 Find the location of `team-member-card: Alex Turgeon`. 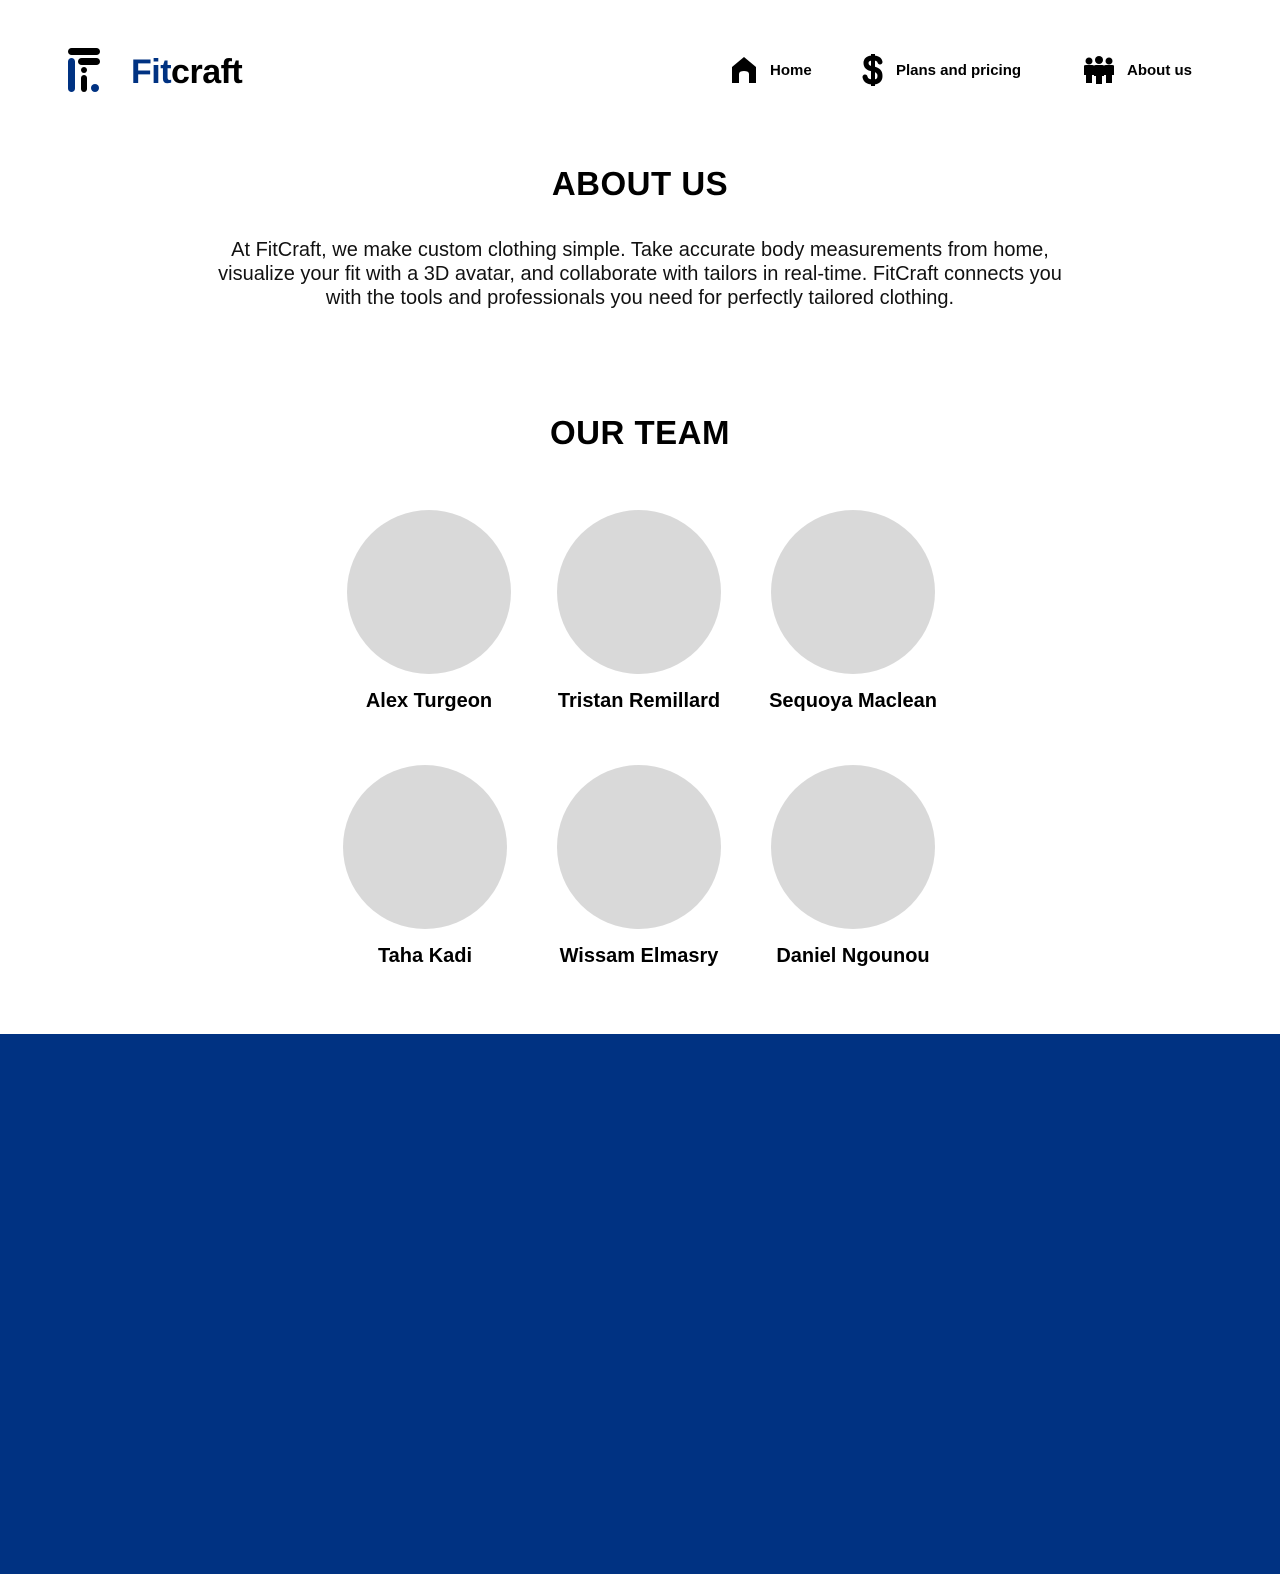

team-member-card: Alex Turgeon is located at coordinates (429, 611).